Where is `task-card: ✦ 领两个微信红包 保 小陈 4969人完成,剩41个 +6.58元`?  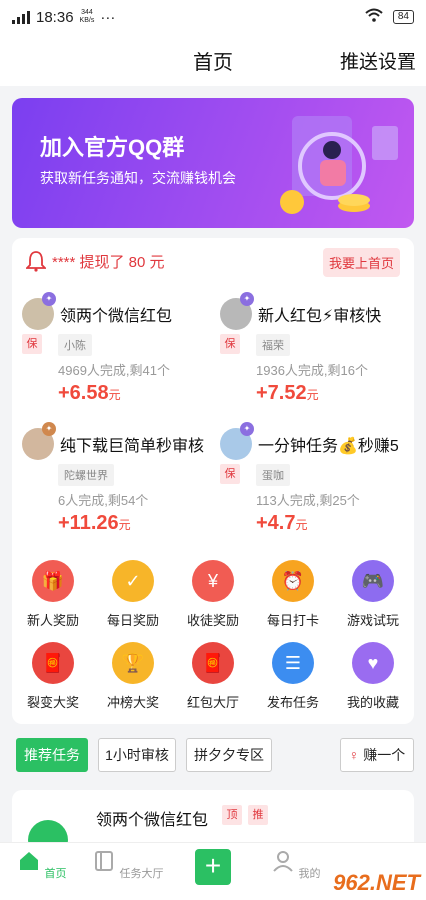 task-card: ✦ 领两个微信红包 保 小陈 4969人完成,剩41个 +6.58元 is located at coordinates (117, 359).